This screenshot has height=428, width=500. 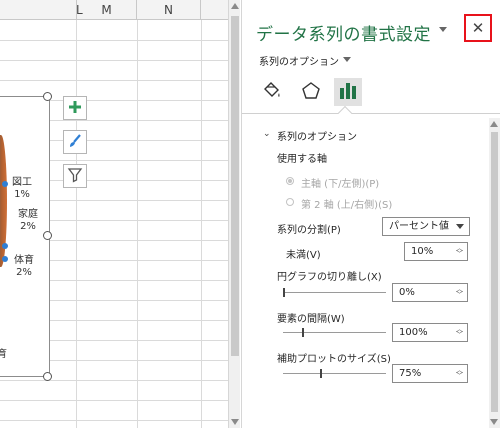 I want to click on chart-styles-button, so click(x=75, y=142).